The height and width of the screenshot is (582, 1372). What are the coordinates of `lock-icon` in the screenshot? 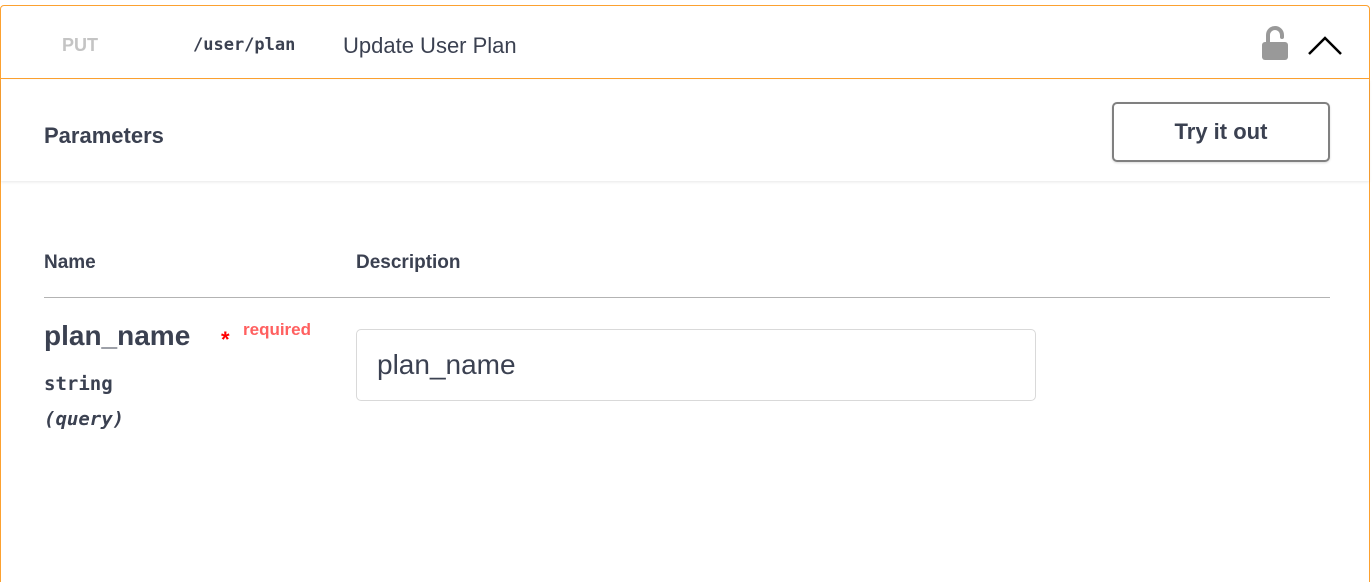 It's located at (1275, 44).